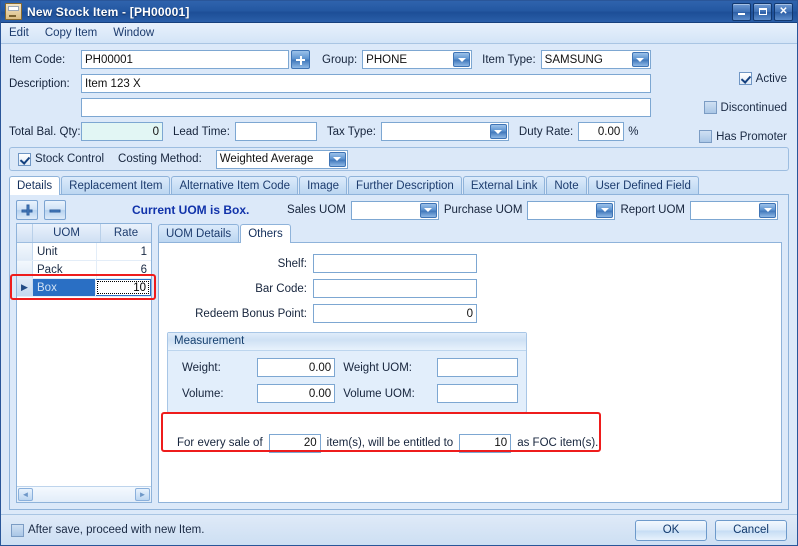 The image size is (798, 546). I want to click on cell-rate: 6, so click(143, 269).